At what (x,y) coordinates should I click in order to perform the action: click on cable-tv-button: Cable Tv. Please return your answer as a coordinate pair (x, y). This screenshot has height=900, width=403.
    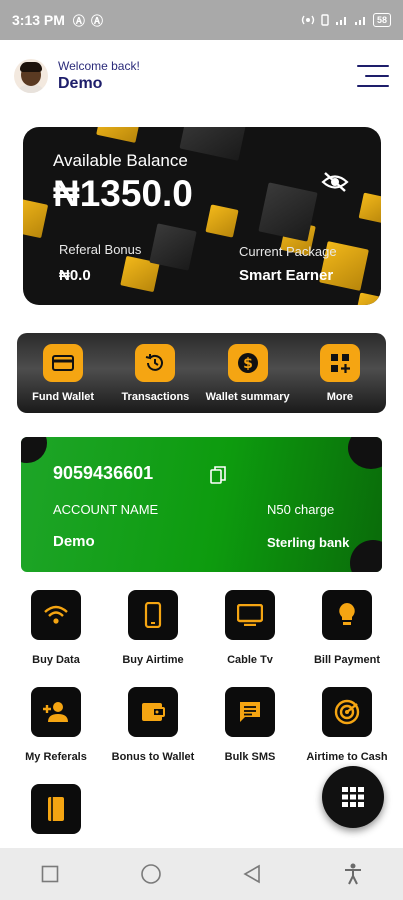
    Looking at the image, I should click on (250, 629).